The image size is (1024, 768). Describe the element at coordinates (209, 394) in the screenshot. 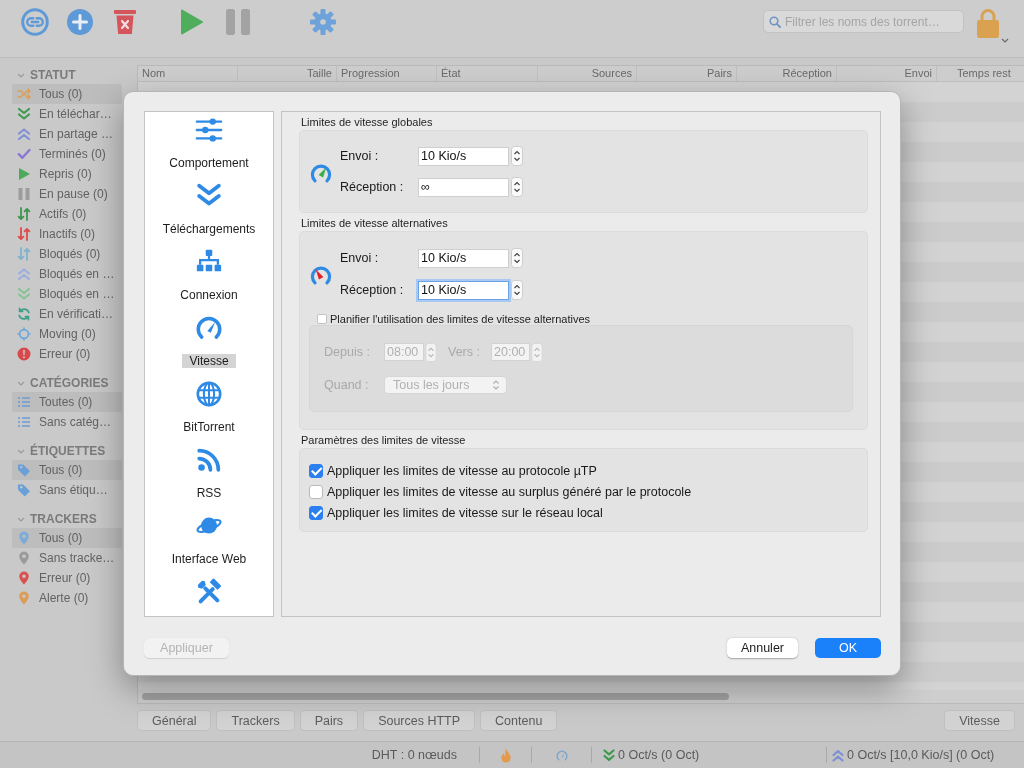

I see `globe-icon` at that location.